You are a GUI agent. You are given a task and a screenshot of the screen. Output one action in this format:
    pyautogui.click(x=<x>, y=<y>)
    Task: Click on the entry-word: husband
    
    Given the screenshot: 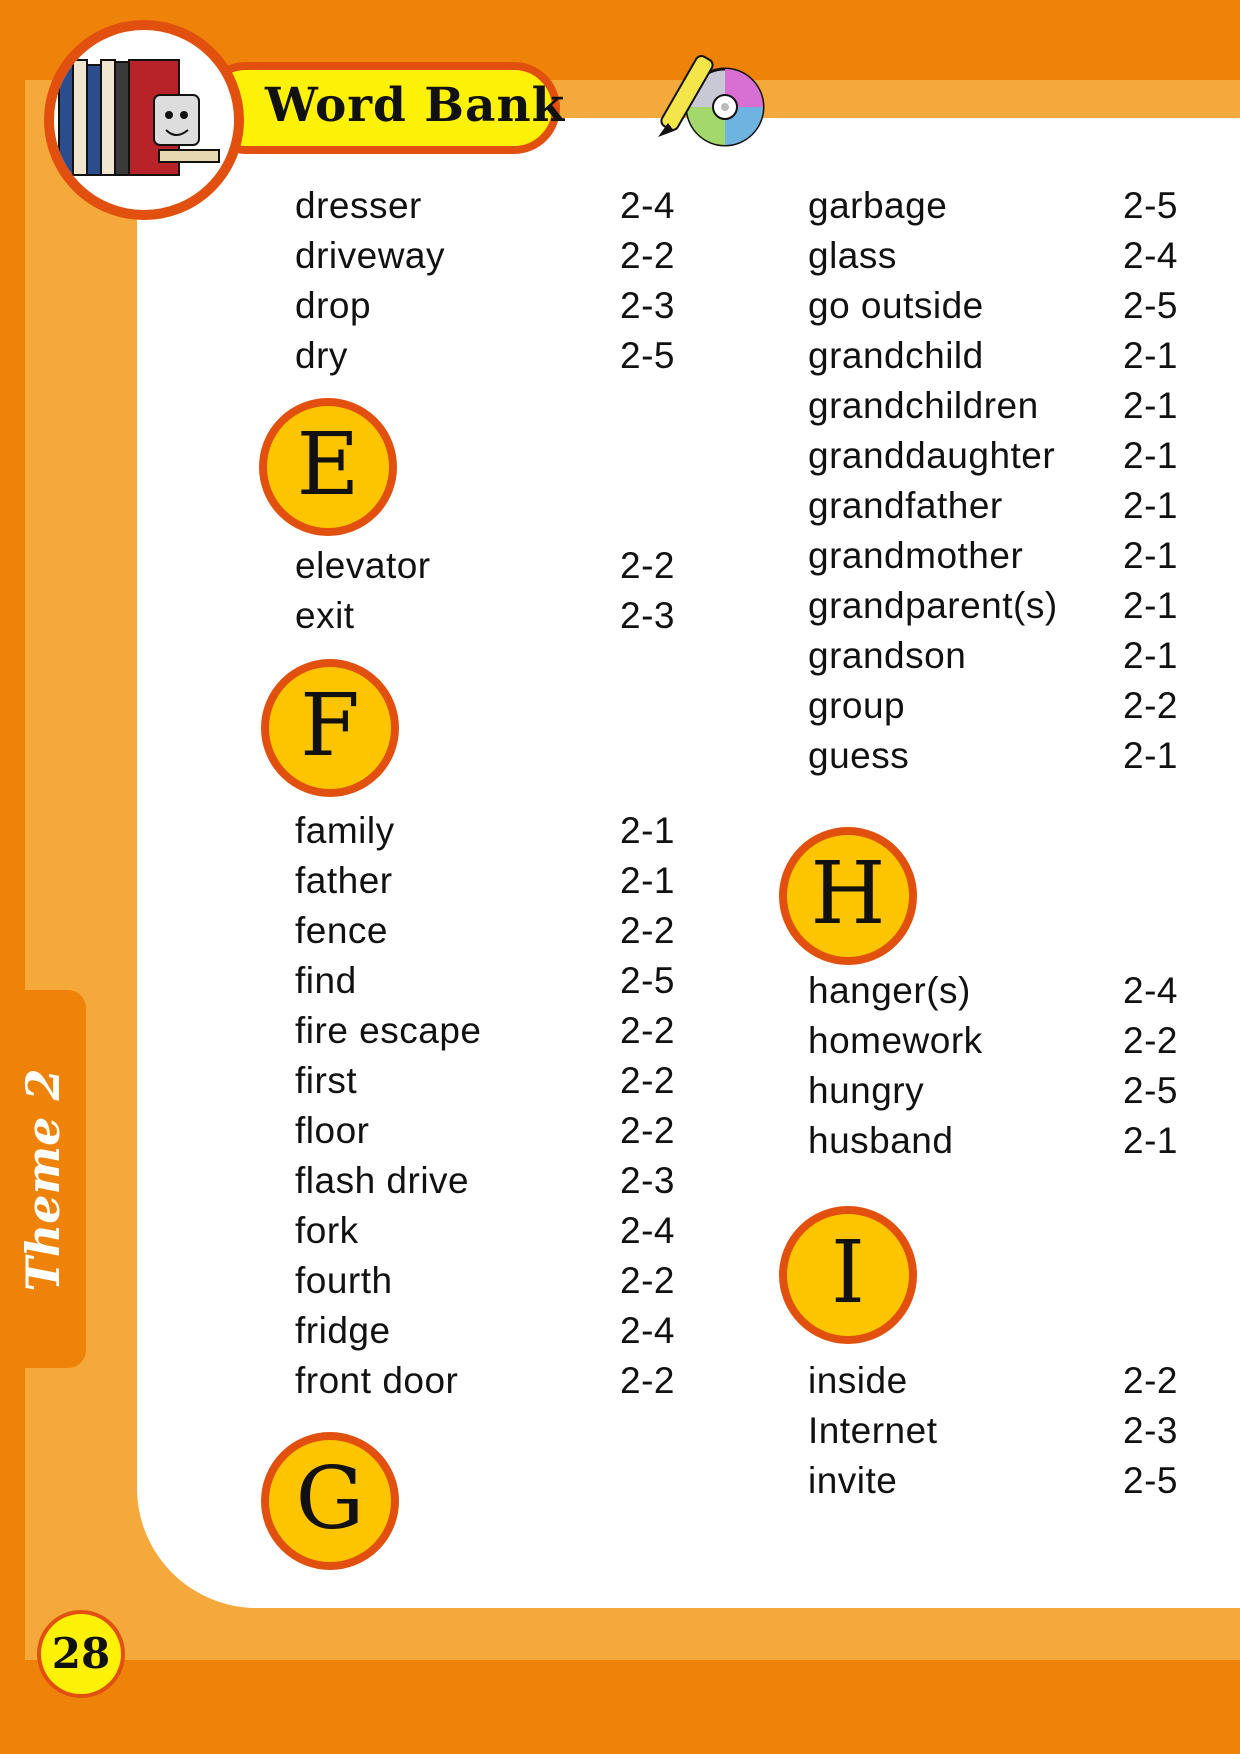 What is the action you would take?
    pyautogui.click(x=881, y=1140)
    